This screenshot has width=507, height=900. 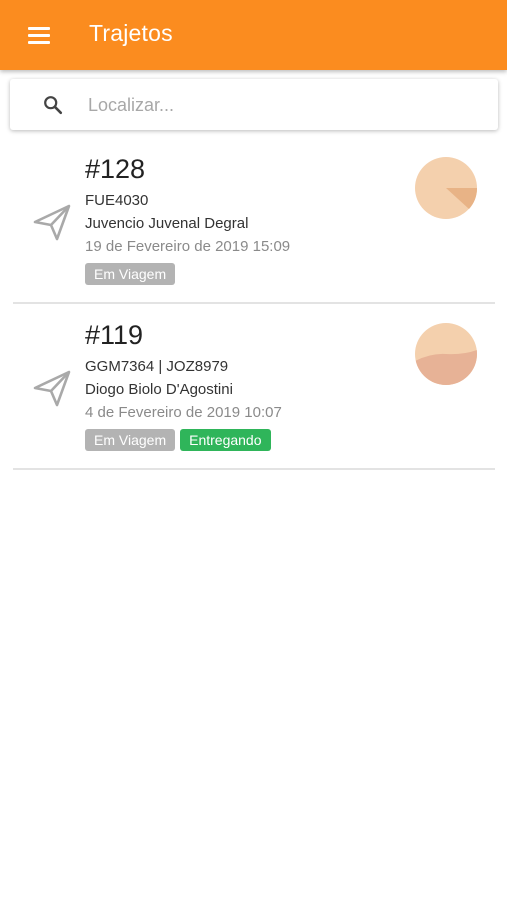 What do you see at coordinates (117, 200) in the screenshot?
I see `trip-plates: FUE4030` at bounding box center [117, 200].